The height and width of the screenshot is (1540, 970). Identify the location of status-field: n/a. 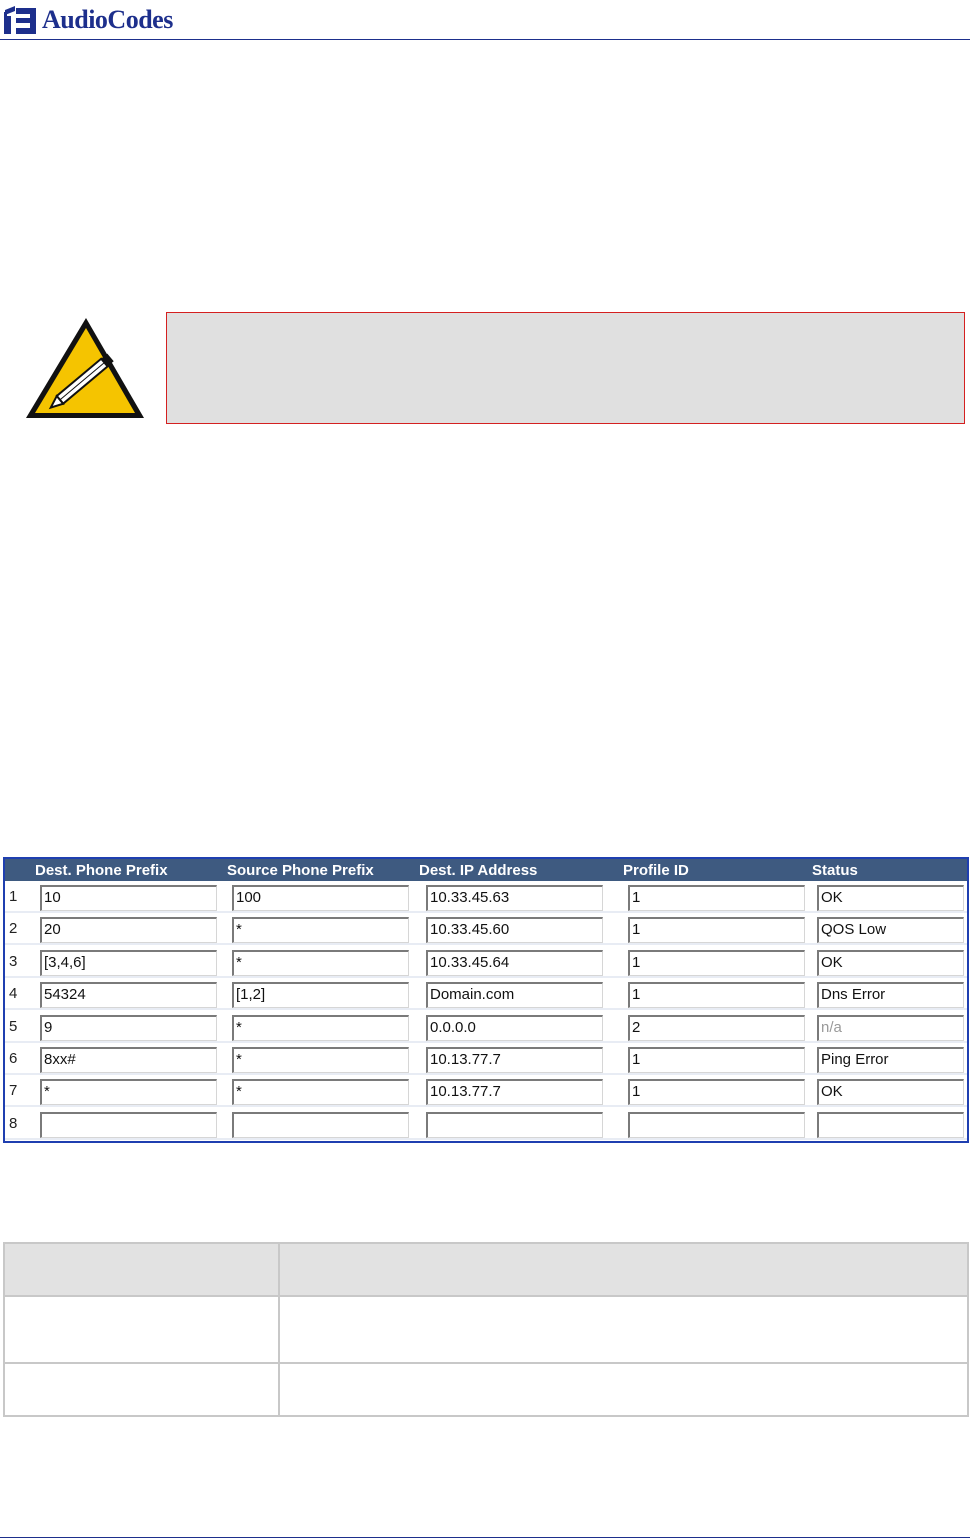
(890, 1027).